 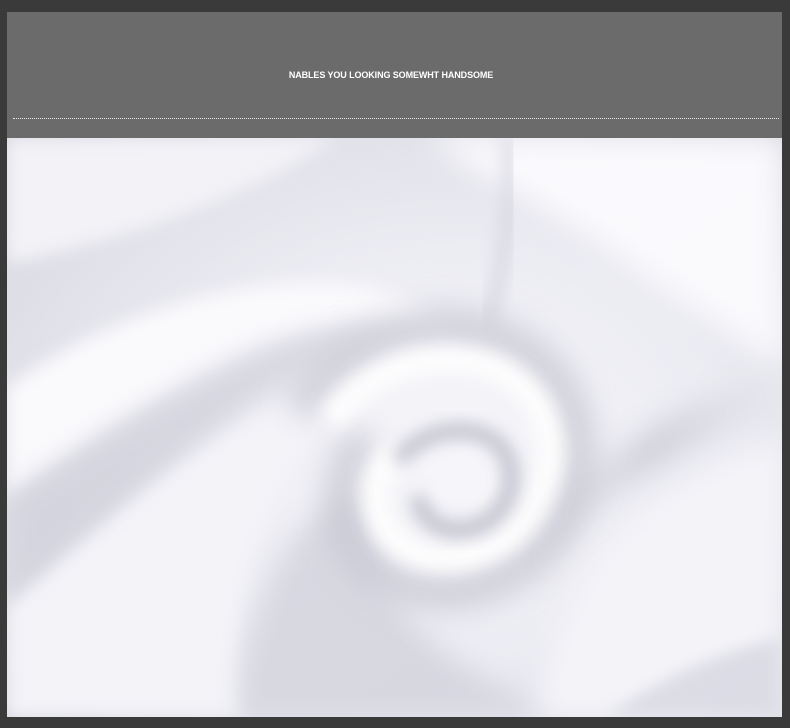 I want to click on dotted-divider, so click(x=396, y=118).